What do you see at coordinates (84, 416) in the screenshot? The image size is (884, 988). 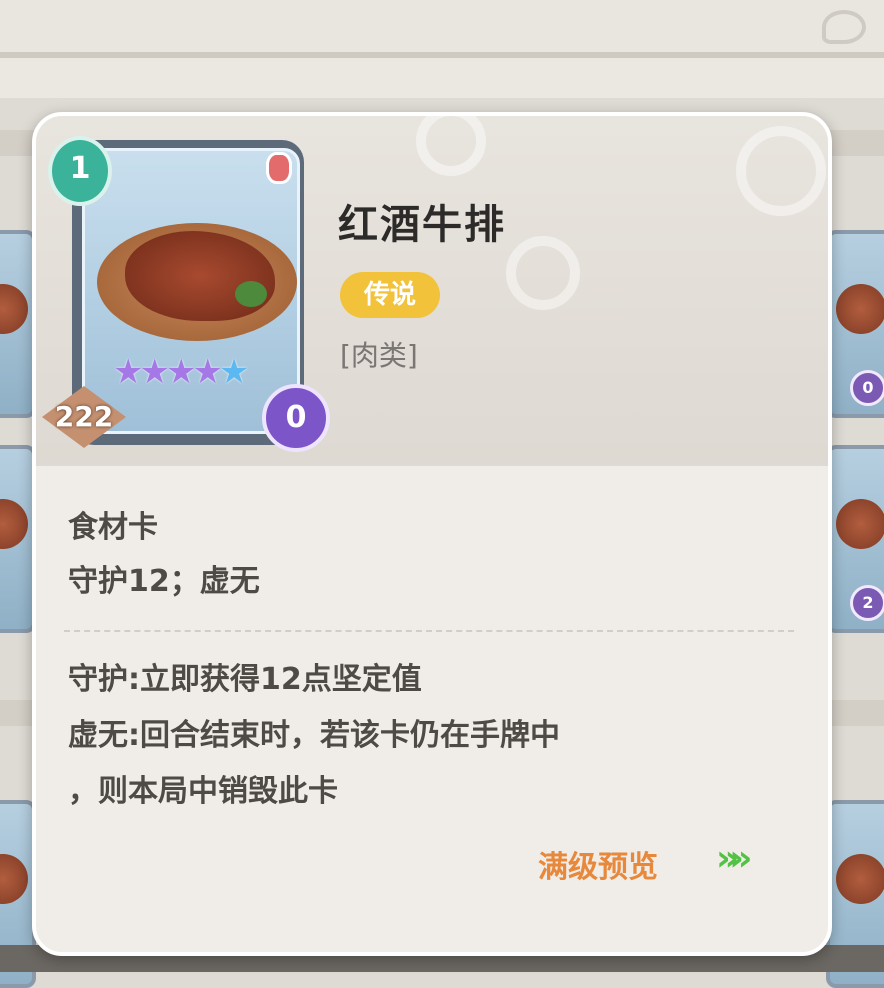 I see `power-value: 222` at bounding box center [84, 416].